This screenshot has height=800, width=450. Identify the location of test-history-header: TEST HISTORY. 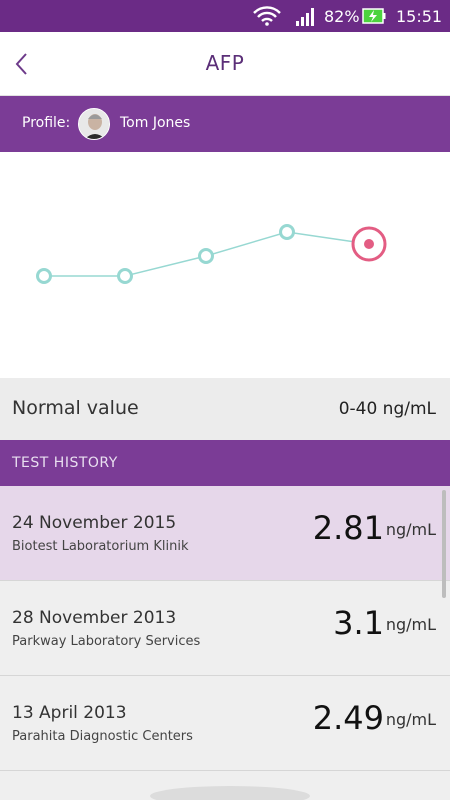
(225, 463).